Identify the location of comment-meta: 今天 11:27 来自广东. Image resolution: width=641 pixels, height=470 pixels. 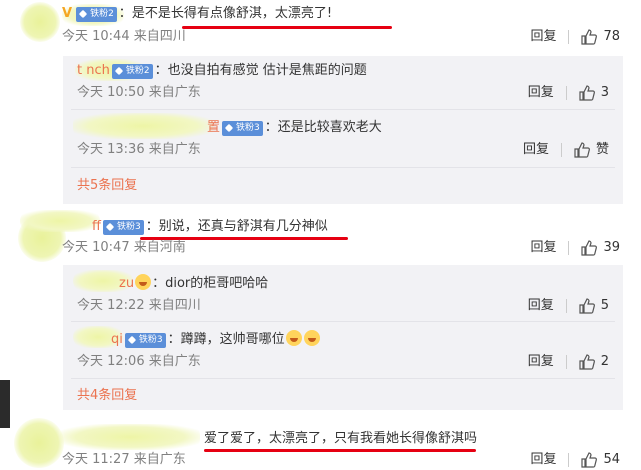
(124, 460).